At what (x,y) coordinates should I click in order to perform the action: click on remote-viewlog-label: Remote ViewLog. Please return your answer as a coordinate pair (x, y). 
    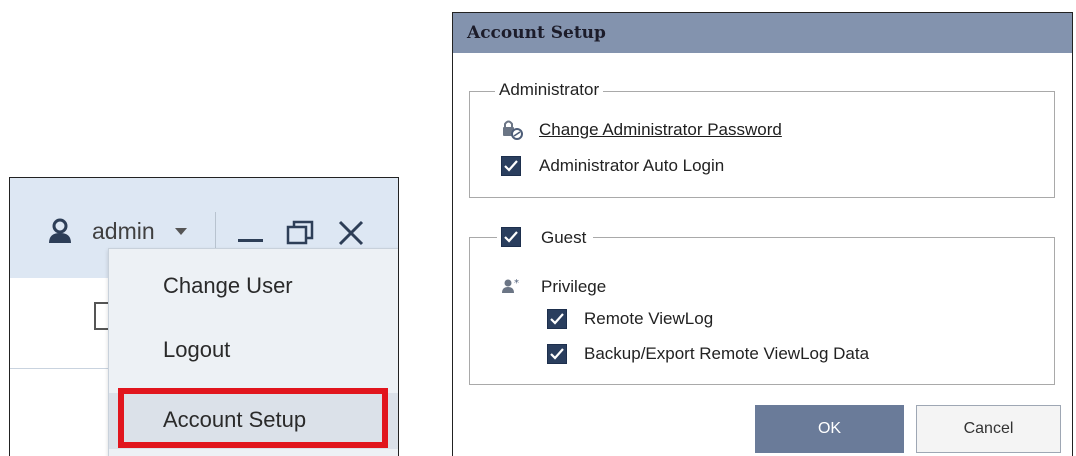
    Looking at the image, I should click on (649, 318).